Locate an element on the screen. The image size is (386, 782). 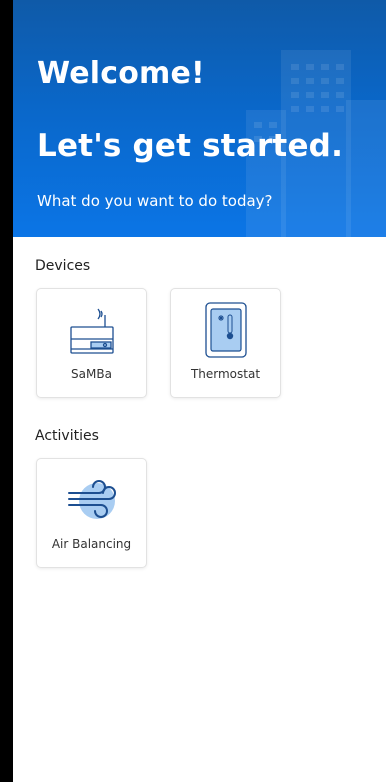
air-balancing-label: Air Balancing is located at coordinates (91, 544).